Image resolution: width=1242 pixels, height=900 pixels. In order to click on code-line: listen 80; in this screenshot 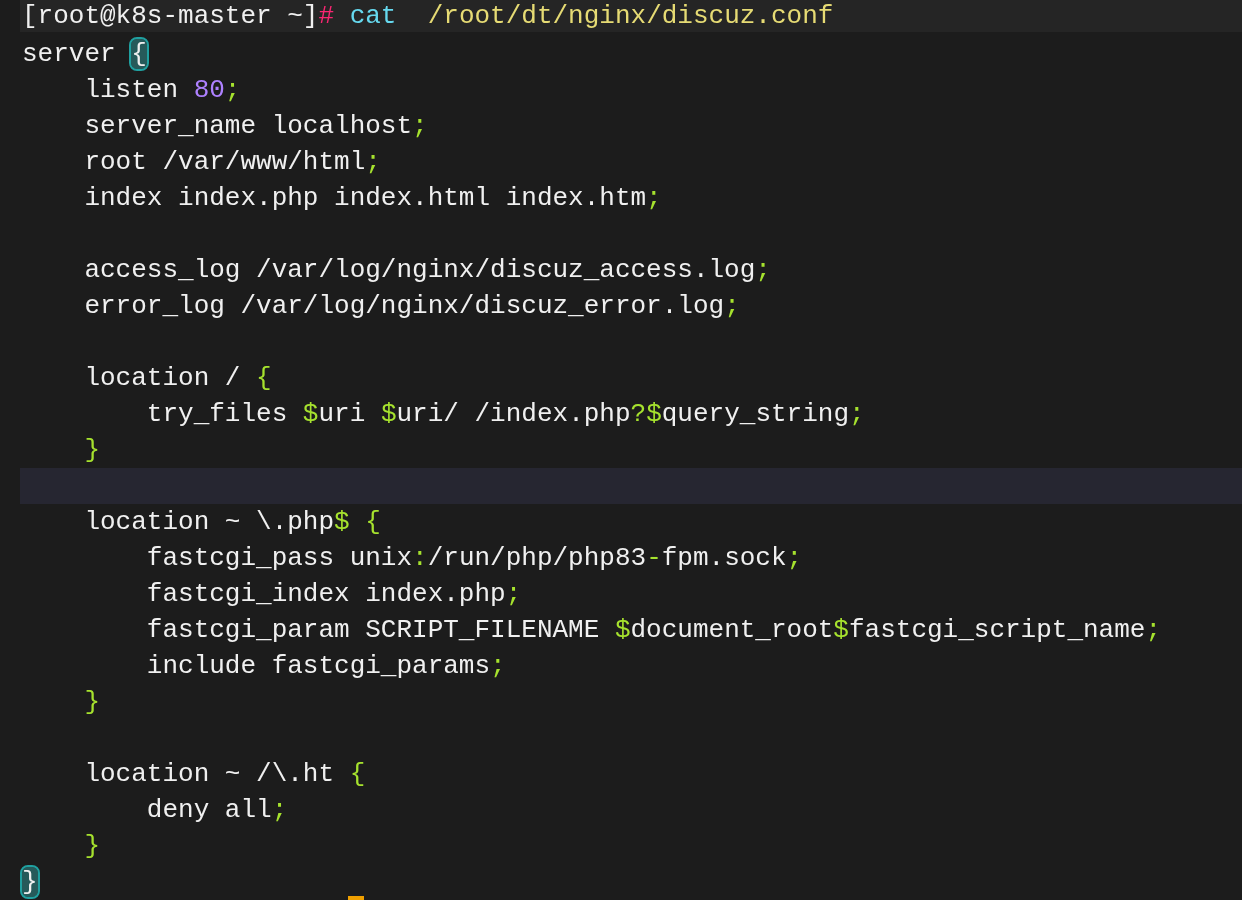, I will do `click(162, 90)`.